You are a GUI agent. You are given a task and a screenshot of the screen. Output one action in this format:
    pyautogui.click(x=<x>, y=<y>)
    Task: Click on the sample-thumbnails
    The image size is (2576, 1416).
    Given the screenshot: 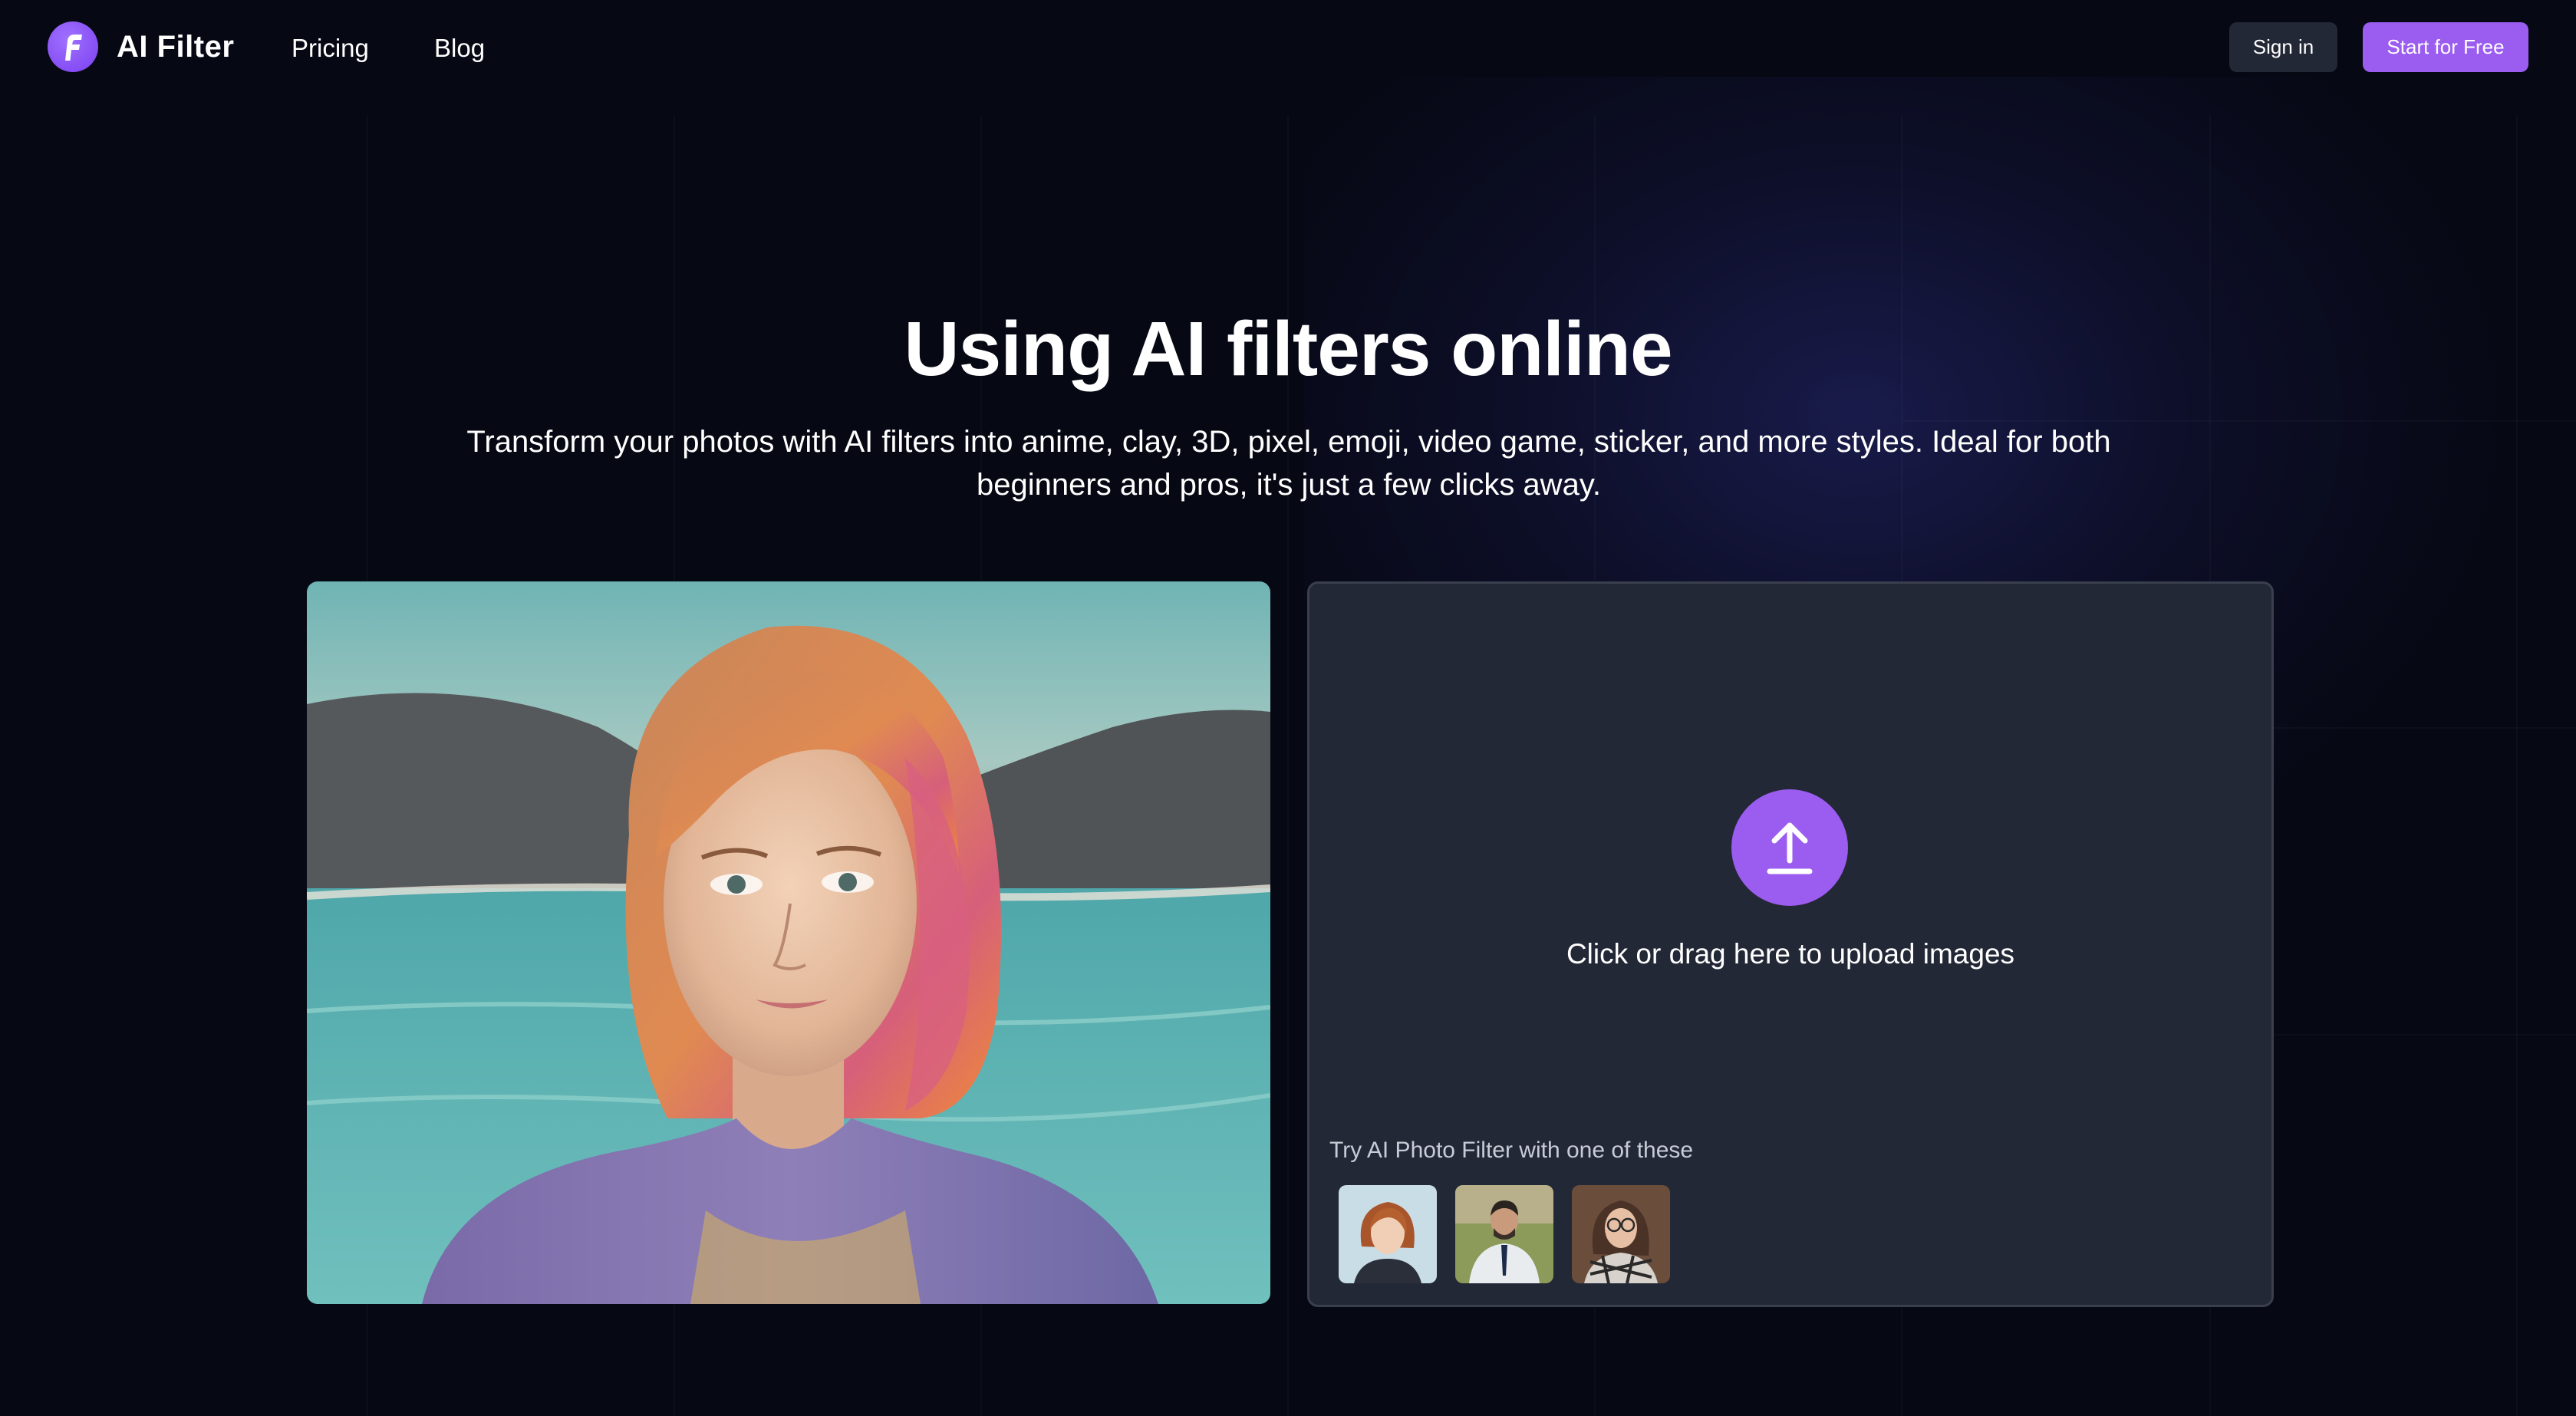 What is the action you would take?
    pyautogui.click(x=1504, y=1234)
    